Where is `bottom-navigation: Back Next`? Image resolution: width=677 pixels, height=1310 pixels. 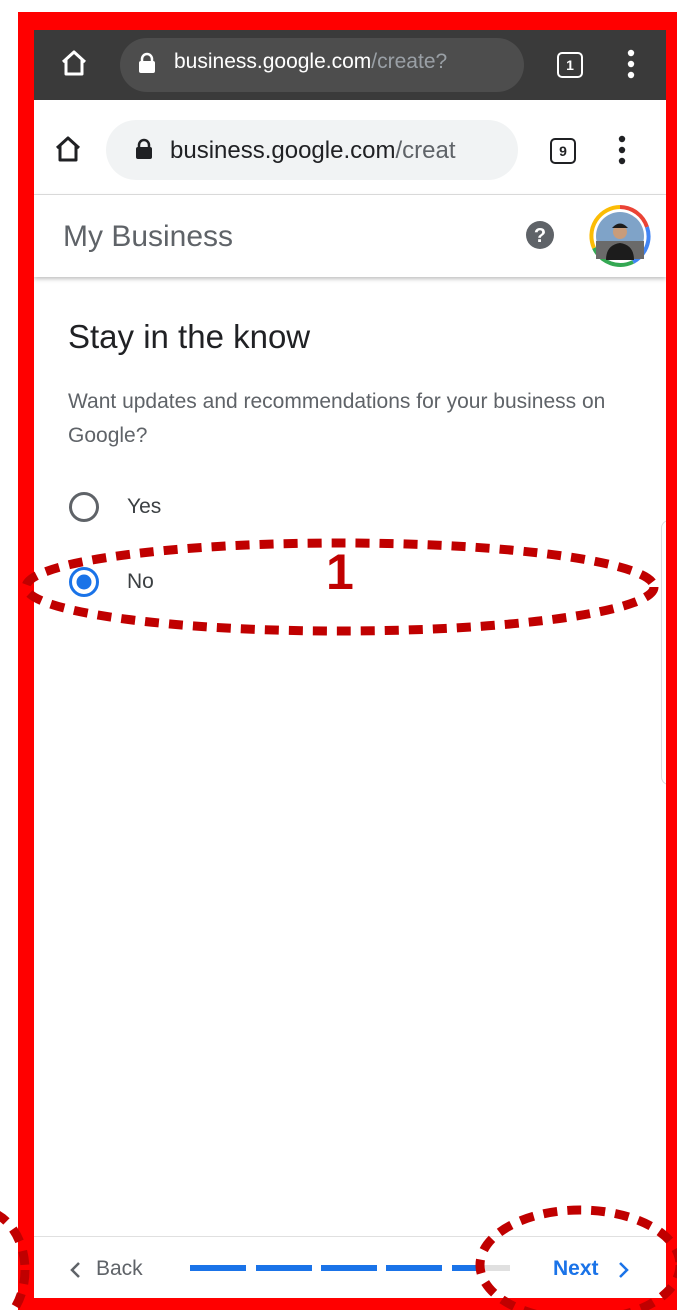
bottom-navigation: Back Next is located at coordinates (350, 1267).